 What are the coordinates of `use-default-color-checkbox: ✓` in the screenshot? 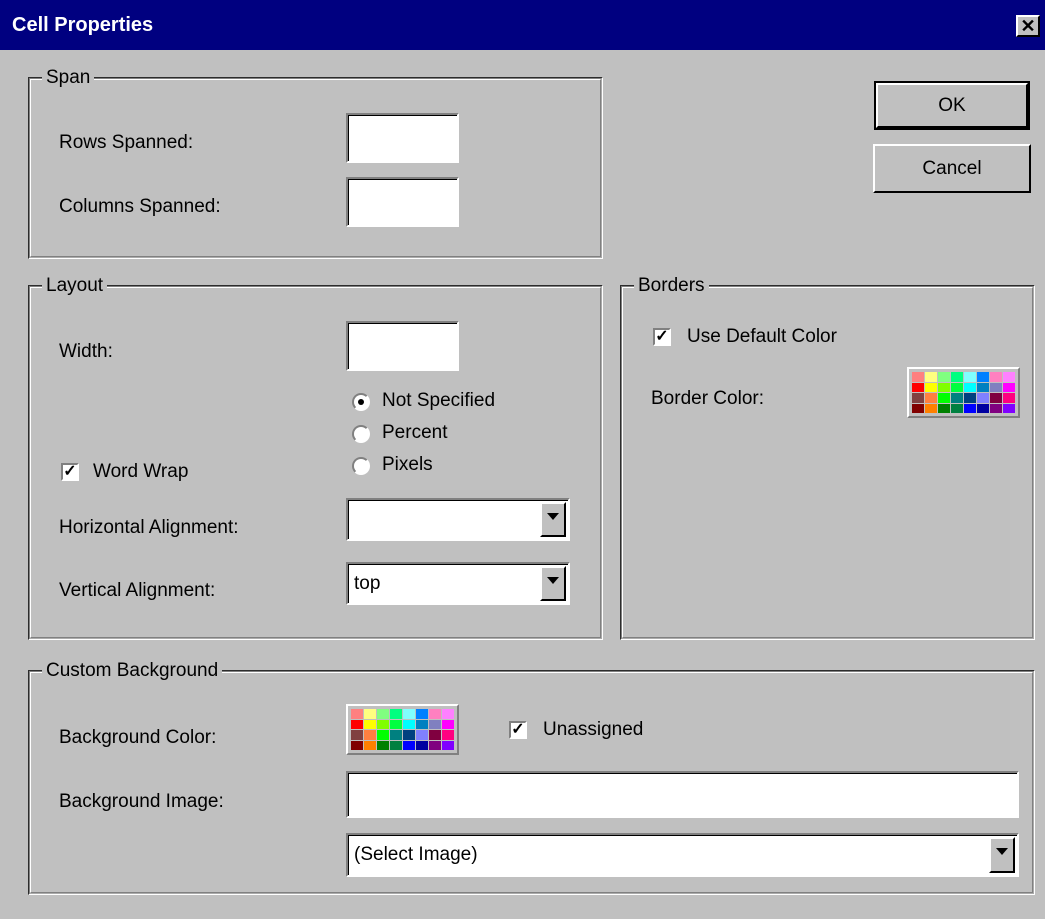 It's located at (662, 337).